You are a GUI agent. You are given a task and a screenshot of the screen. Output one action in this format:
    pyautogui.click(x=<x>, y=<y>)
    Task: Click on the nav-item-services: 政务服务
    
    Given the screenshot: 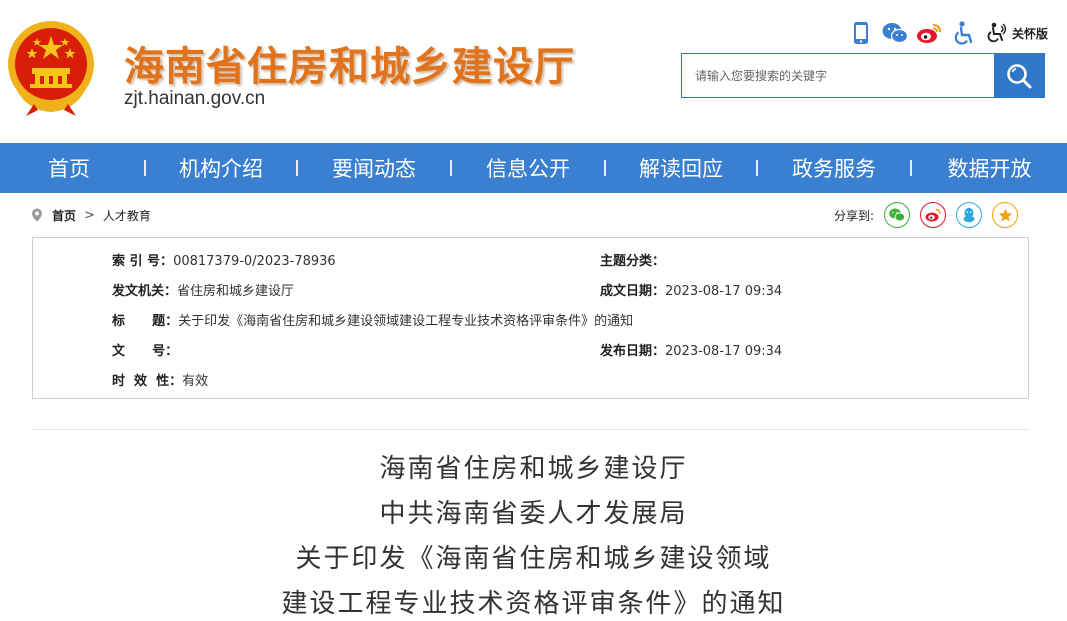 What is the action you would take?
    pyautogui.click(x=834, y=168)
    